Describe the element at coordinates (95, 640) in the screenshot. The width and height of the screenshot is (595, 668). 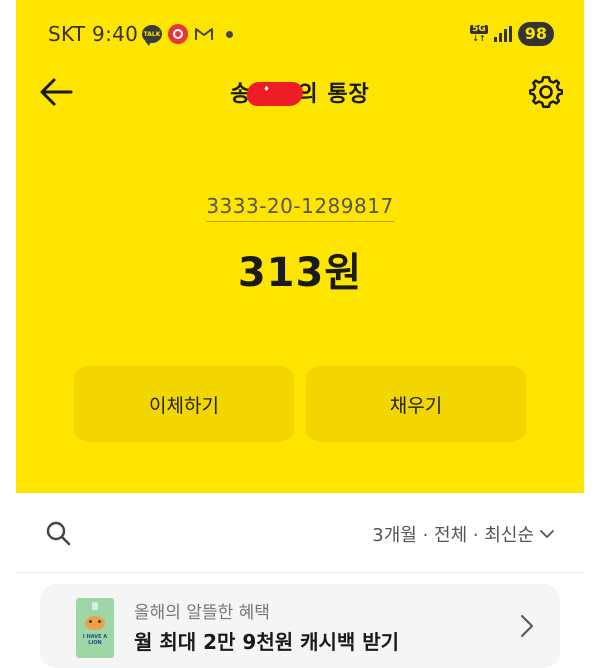
I see `promo-card-image-text: I HAVE A LION` at that location.